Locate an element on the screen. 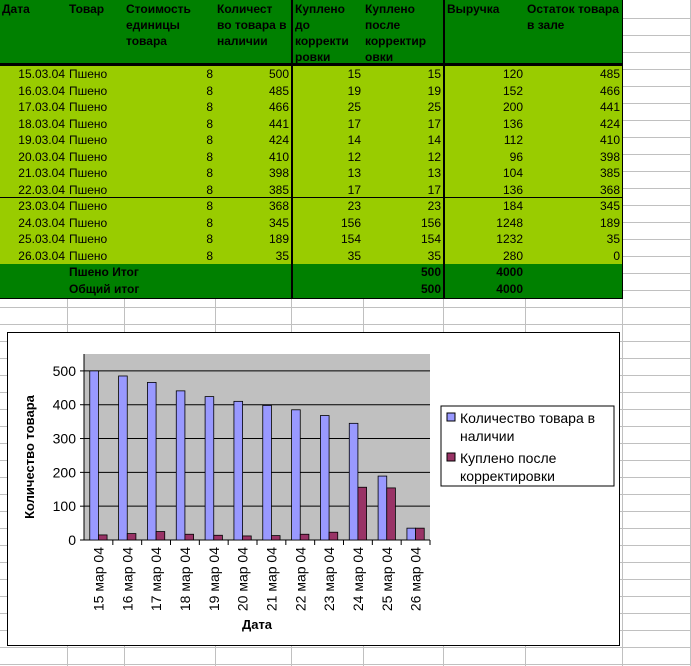 The height and width of the screenshot is (666, 691). total-label: Общий итог is located at coordinates (141, 290).